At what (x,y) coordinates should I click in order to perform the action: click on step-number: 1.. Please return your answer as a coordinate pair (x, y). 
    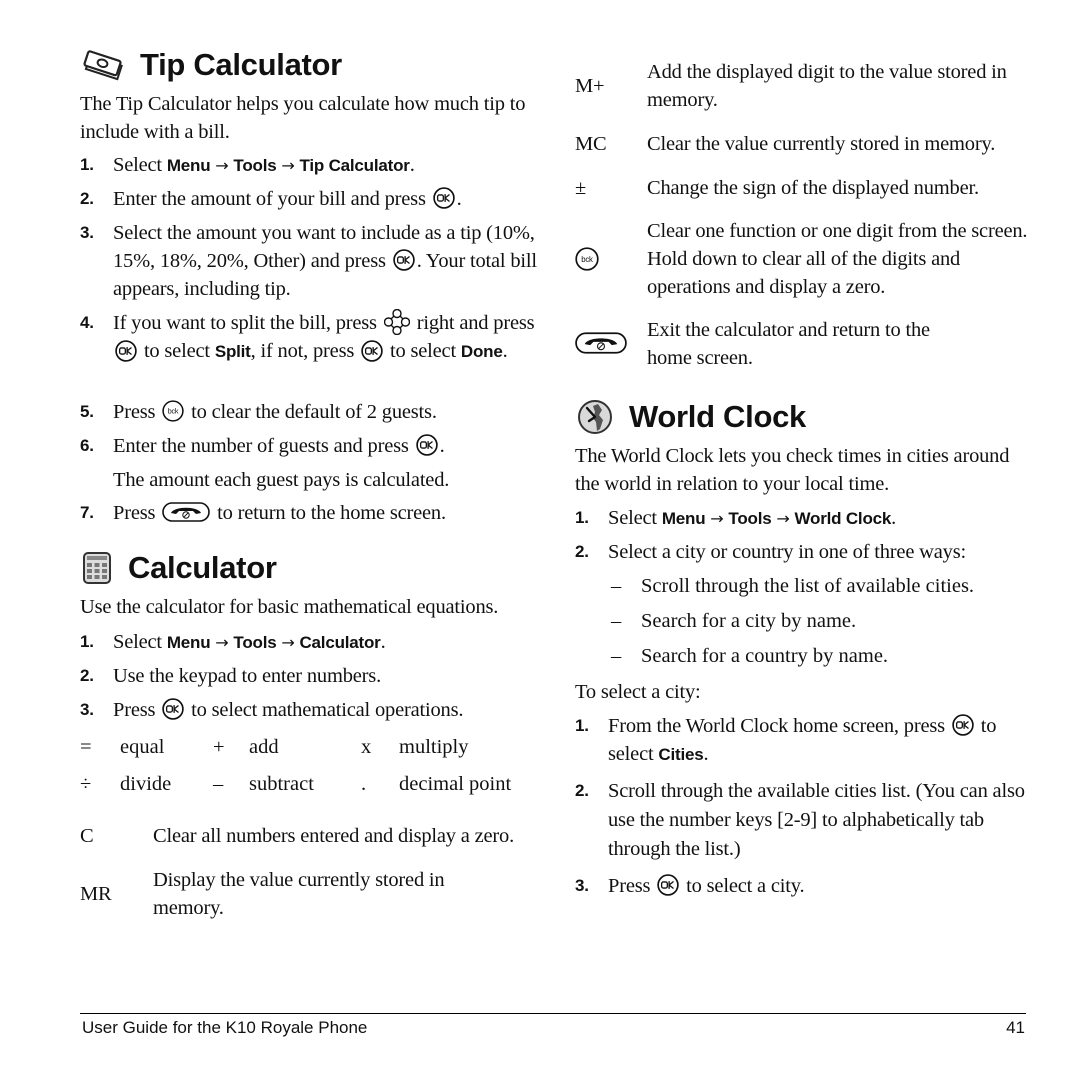
    Looking at the image, I should click on (87, 641).